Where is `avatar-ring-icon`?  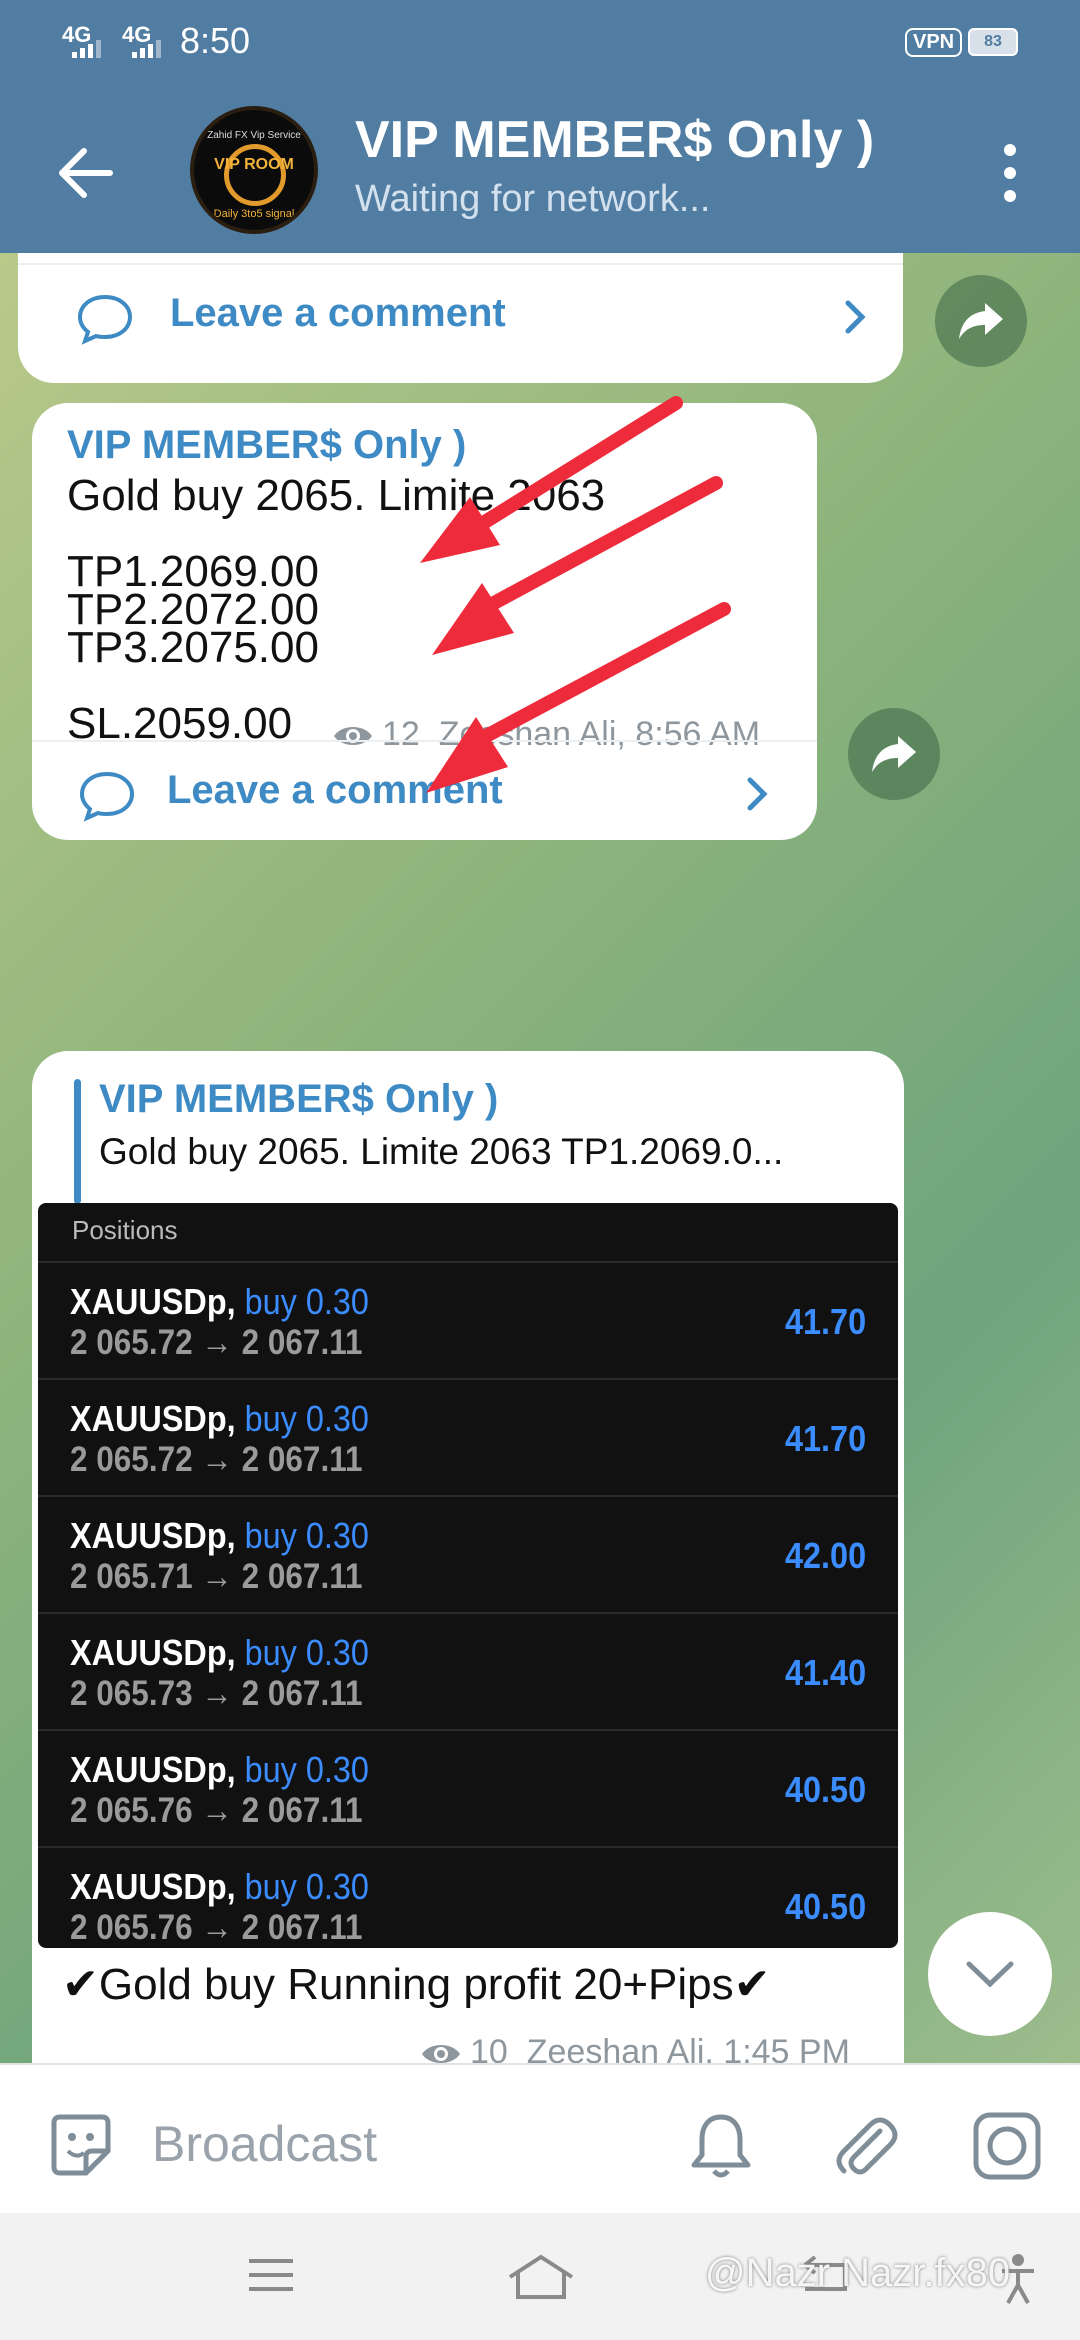
avatar-ring-icon is located at coordinates (255, 175).